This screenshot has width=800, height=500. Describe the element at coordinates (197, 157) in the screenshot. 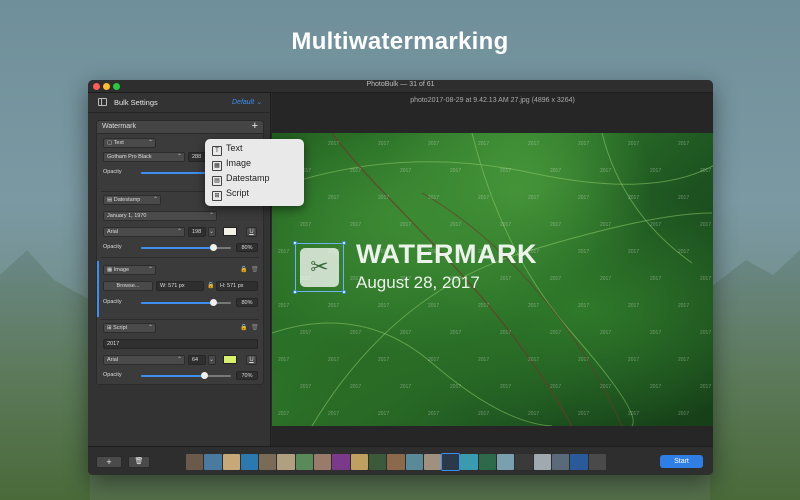

I see `text-size-field: 288` at that location.